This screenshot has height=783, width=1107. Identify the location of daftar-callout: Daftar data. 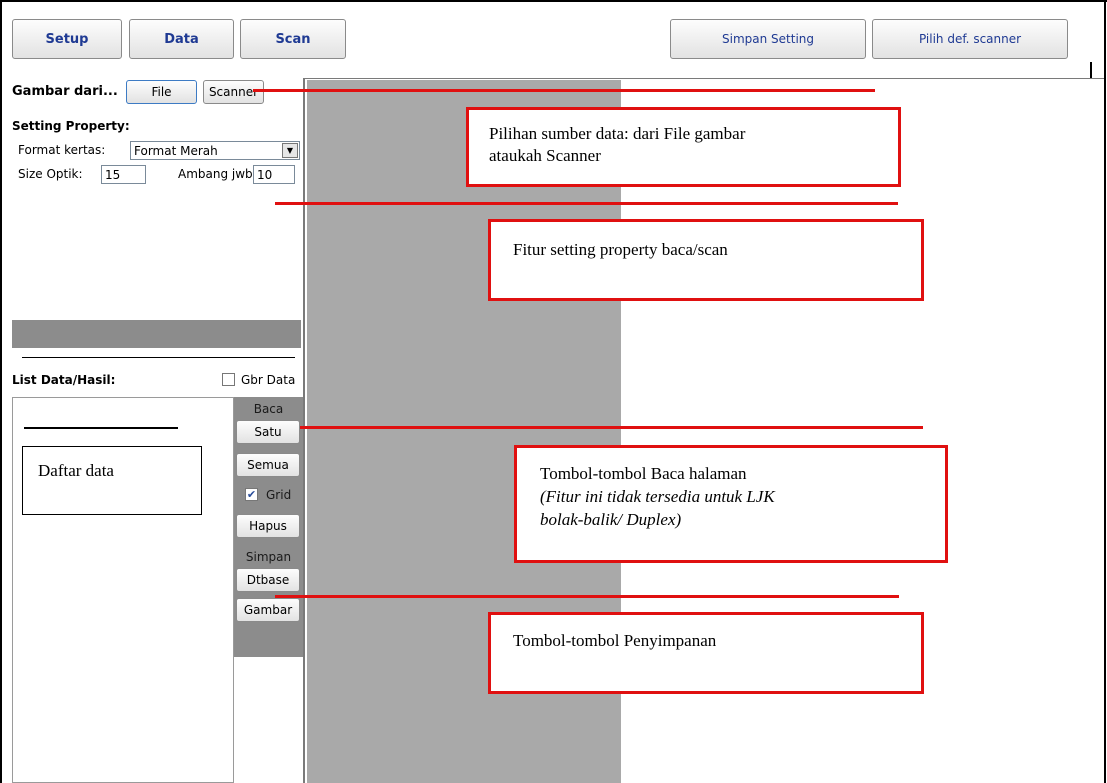
(112, 480).